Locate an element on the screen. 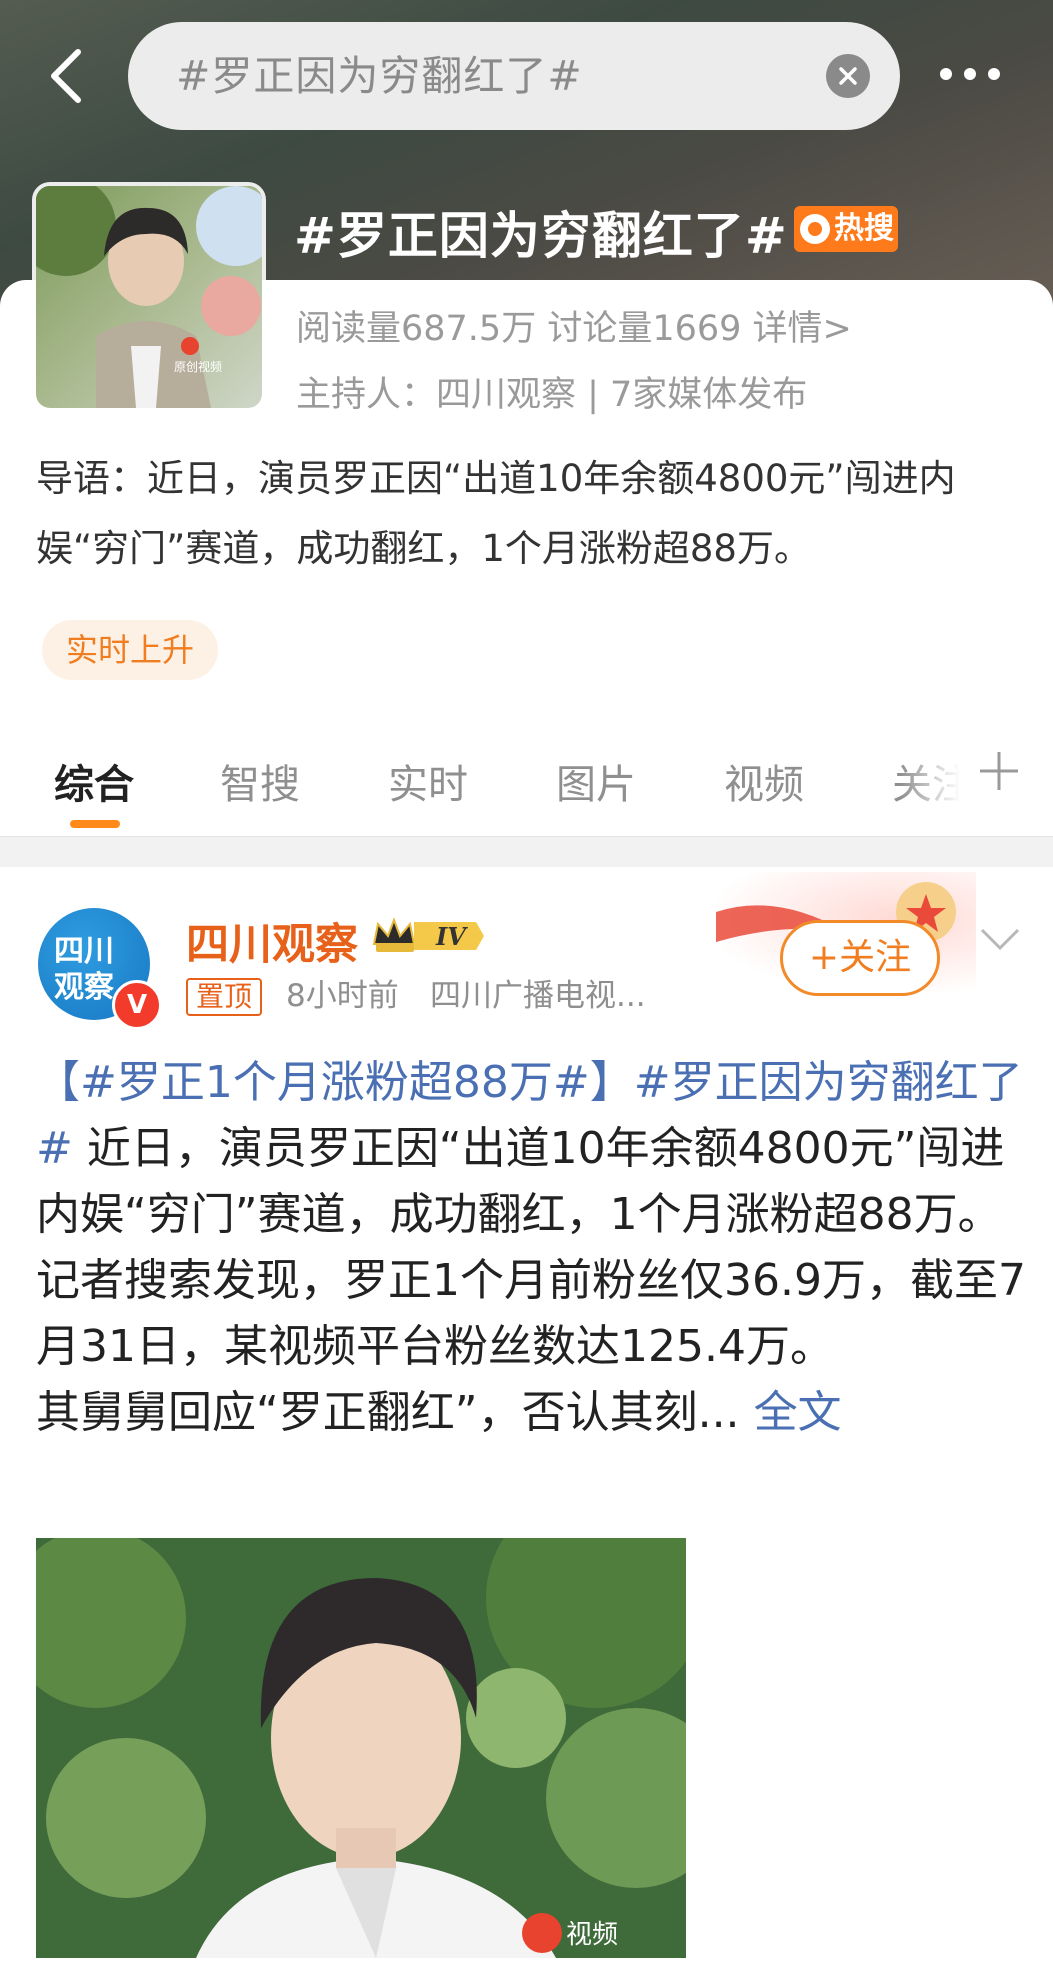  hot-search-label: 热搜 is located at coordinates (864, 228).